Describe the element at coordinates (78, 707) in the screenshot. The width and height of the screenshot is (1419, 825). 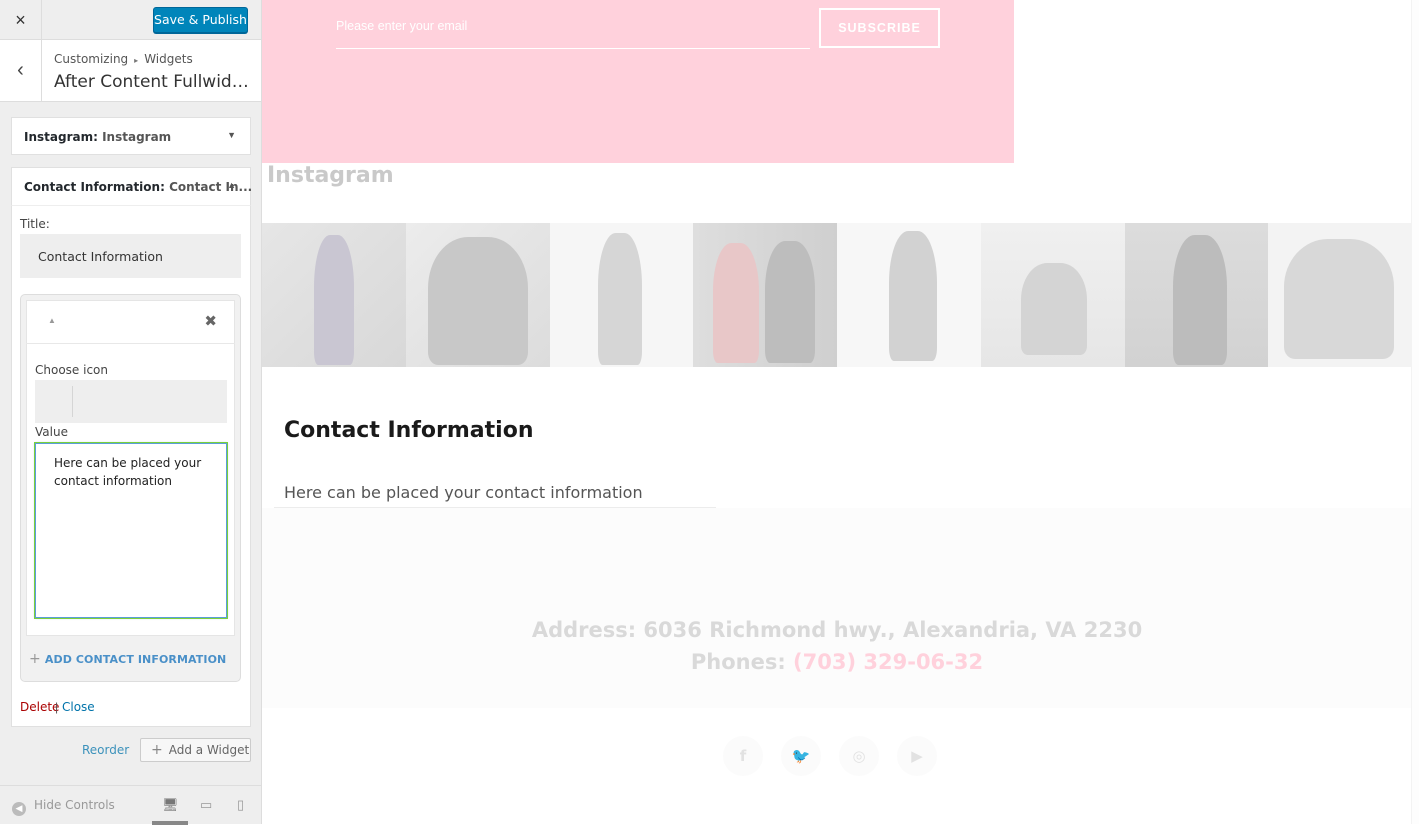
I see `close-link: Close` at that location.